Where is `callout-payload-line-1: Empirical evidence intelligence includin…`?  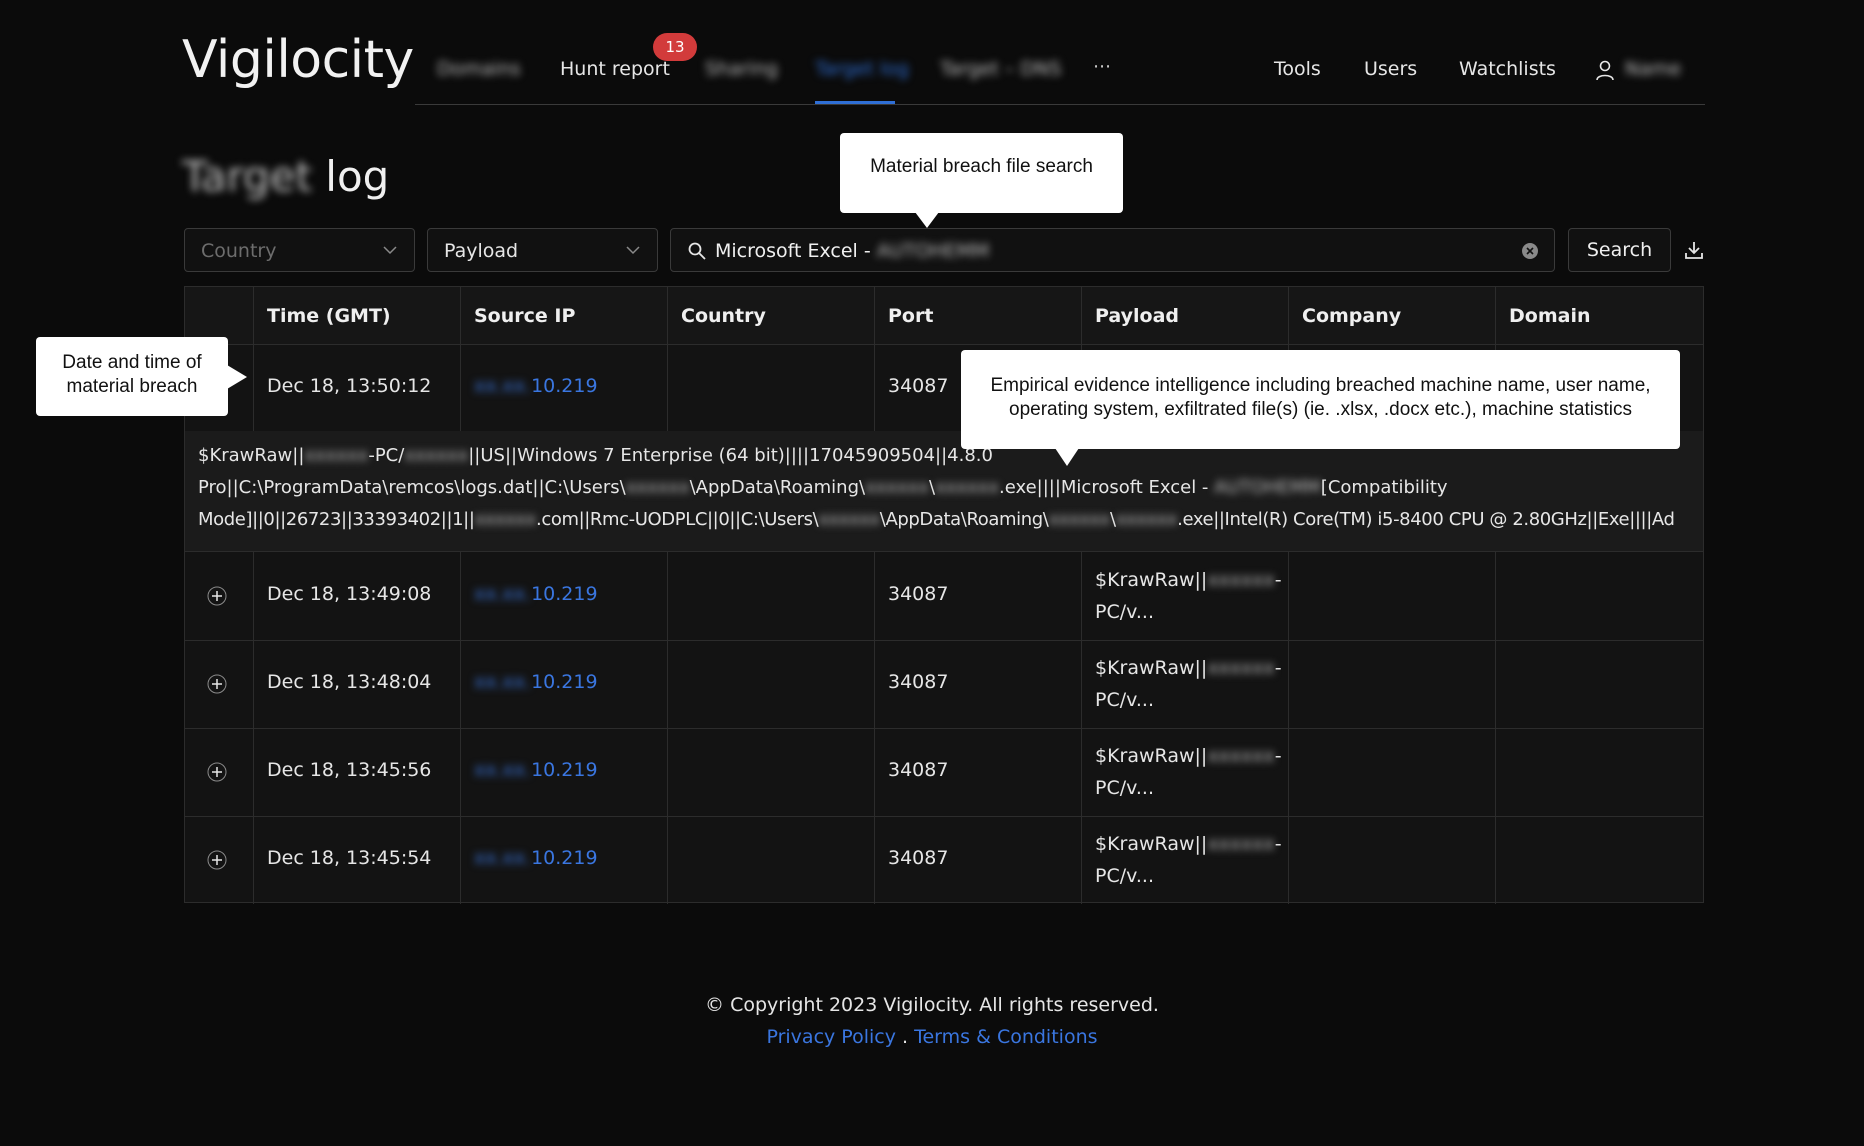 callout-payload-line-1: Empirical evidence intelligence includin… is located at coordinates (1320, 385).